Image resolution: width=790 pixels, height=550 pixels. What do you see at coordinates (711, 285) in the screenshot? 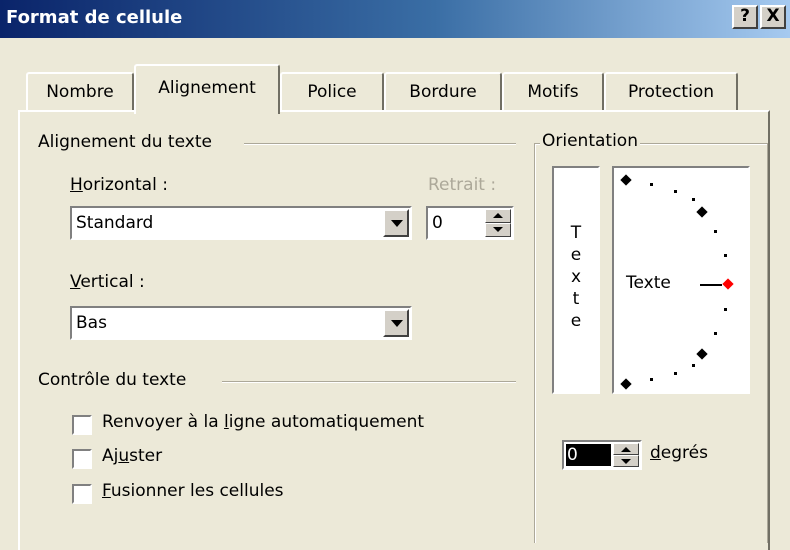
I see `dial-pointer` at bounding box center [711, 285].